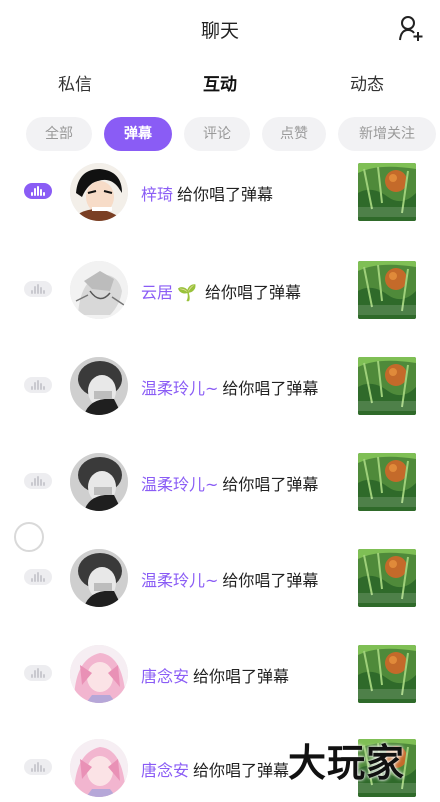 This screenshot has width=440, height=802. Describe the element at coordinates (187, 292) in the screenshot. I see `sprout-icon: 🌱` at that location.